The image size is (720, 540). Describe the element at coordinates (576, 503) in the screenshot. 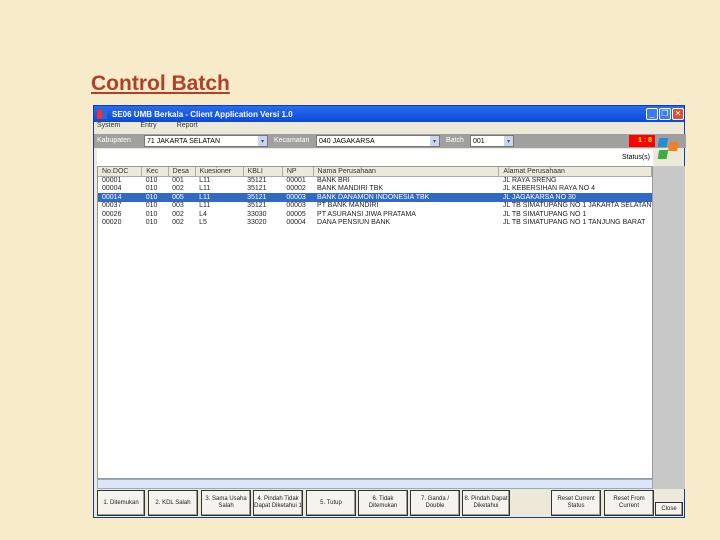

I see `reset-current-status-button: Reset Current Status` at that location.